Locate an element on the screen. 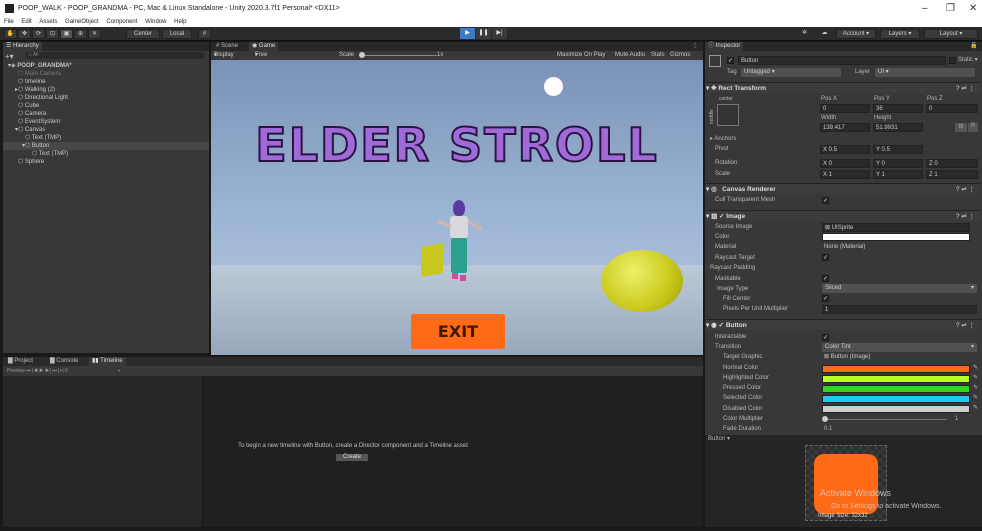 The image size is (982, 531). maskable-checkbox: ✓ is located at coordinates (825, 278).